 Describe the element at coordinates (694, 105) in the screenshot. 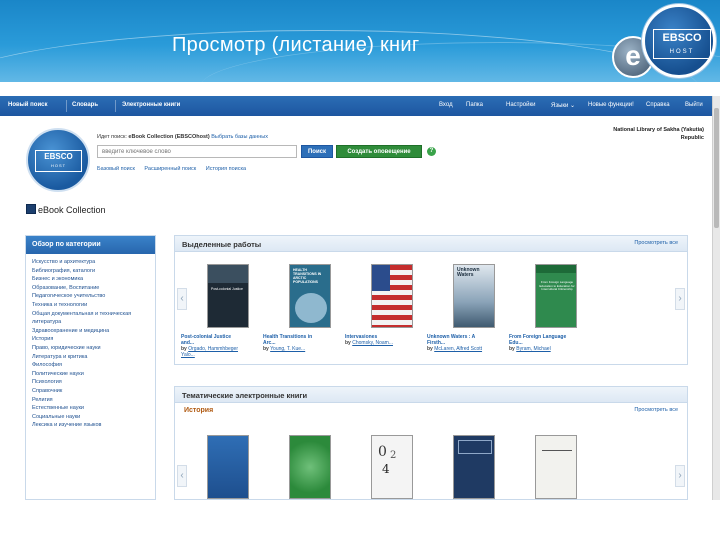

I see `nav-exit: Выйти` at that location.